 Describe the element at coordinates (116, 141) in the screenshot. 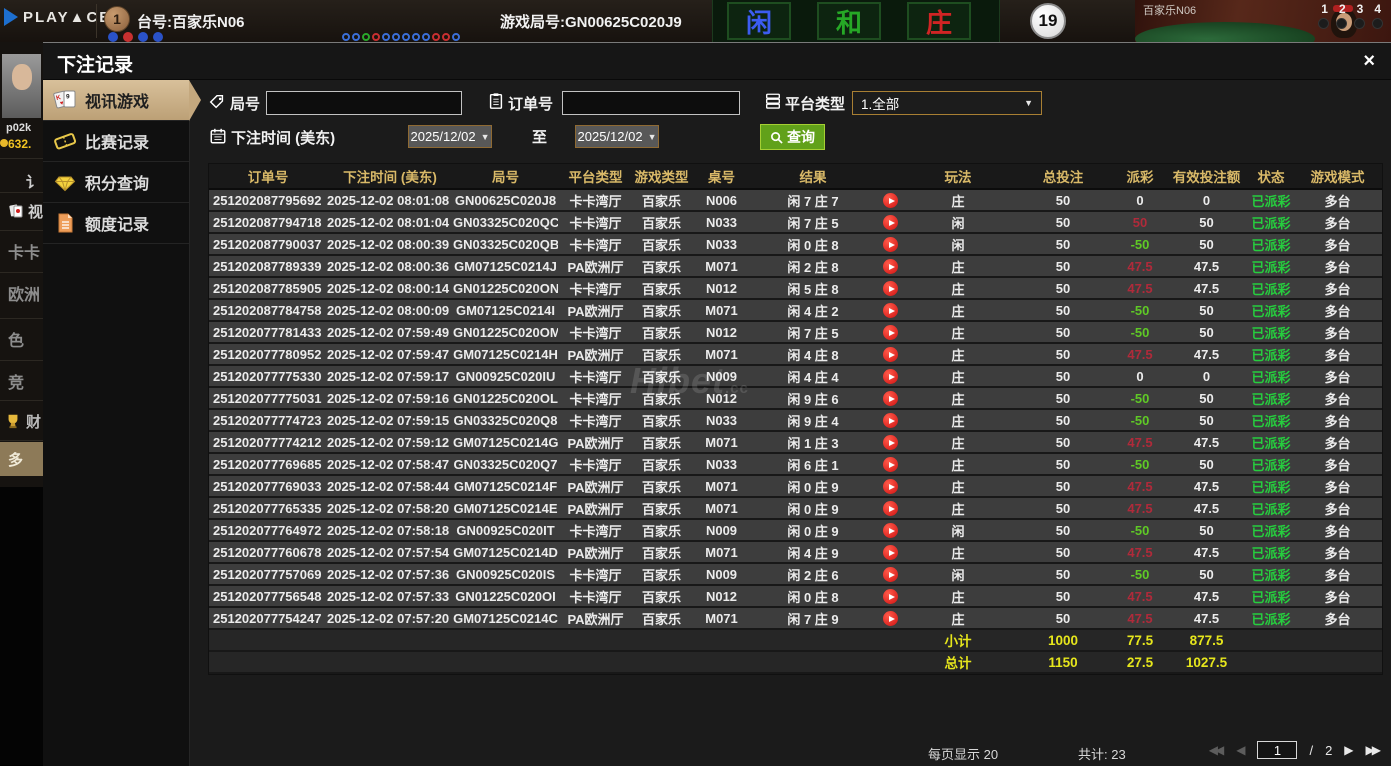

I see `sidebar-item-1: 比赛记录` at that location.